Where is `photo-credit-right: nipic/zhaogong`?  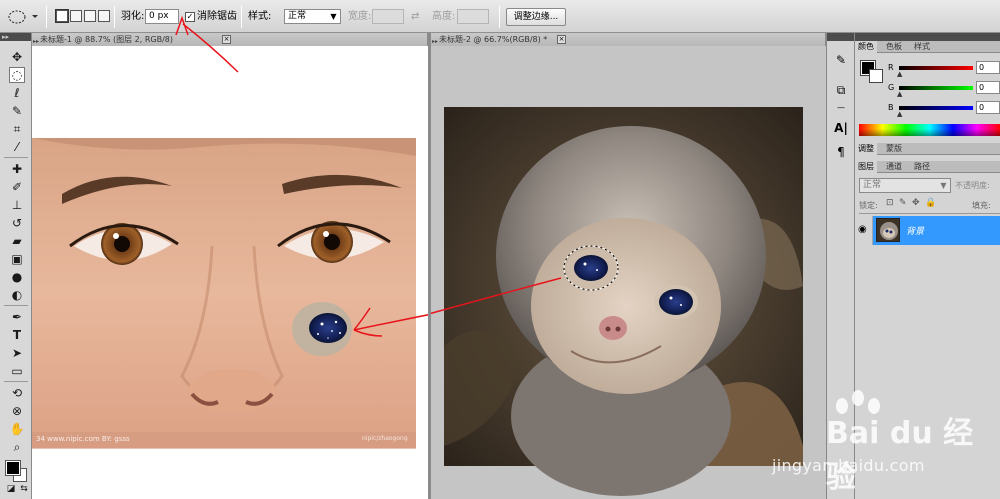
photo-credit-right: nipic/zhaogong is located at coordinates (385, 438).